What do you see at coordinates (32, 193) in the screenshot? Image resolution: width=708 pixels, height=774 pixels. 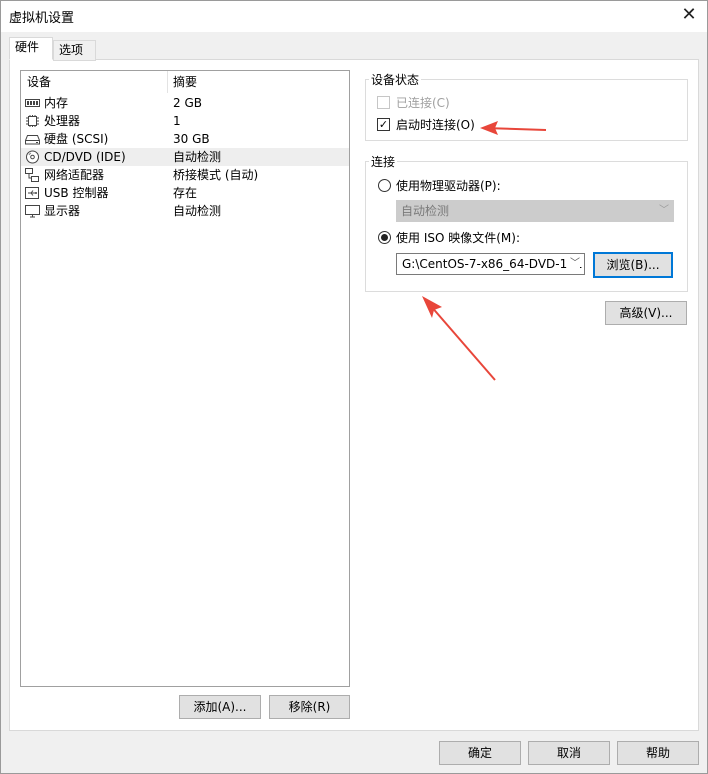 I see `usb-icon` at bounding box center [32, 193].